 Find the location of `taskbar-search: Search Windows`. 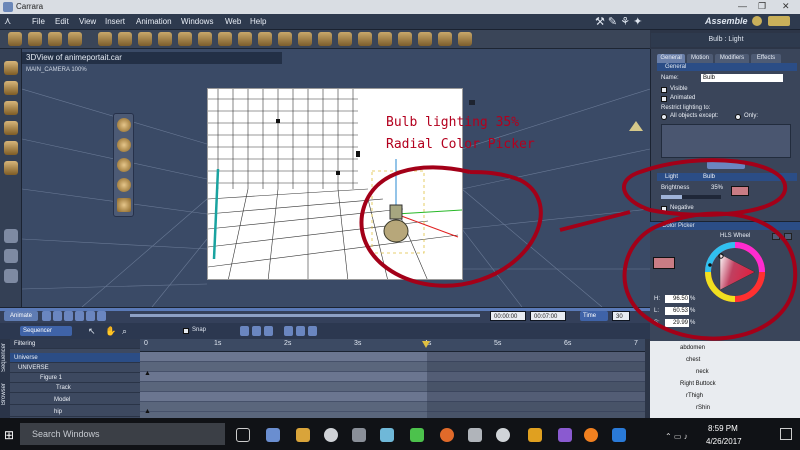

taskbar-search: Search Windows is located at coordinates (122, 434).